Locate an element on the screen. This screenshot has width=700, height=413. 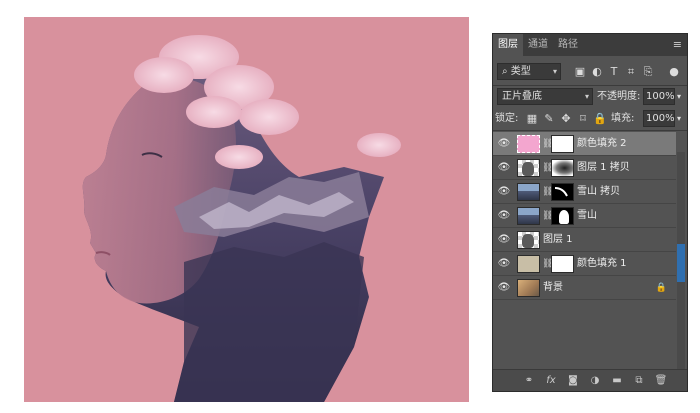
tab-paths: 路径 is located at coordinates (568, 45).